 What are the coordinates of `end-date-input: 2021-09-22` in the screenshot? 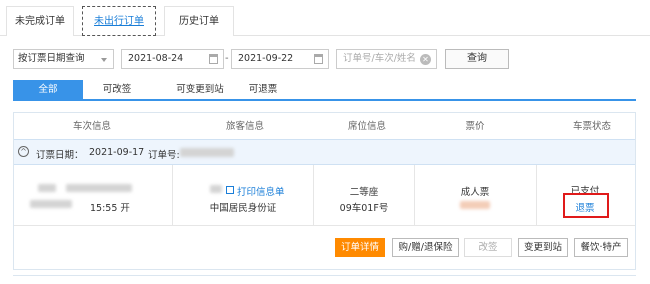 It's located at (280, 59).